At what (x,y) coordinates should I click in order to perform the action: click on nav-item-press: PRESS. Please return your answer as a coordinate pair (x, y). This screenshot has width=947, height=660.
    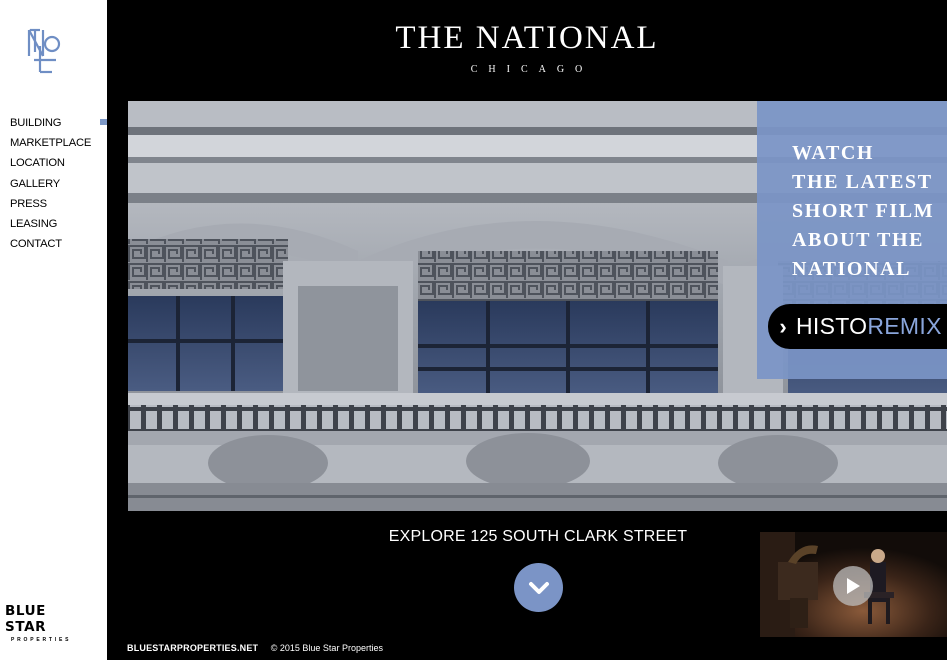
    Looking at the image, I should click on (53, 204).